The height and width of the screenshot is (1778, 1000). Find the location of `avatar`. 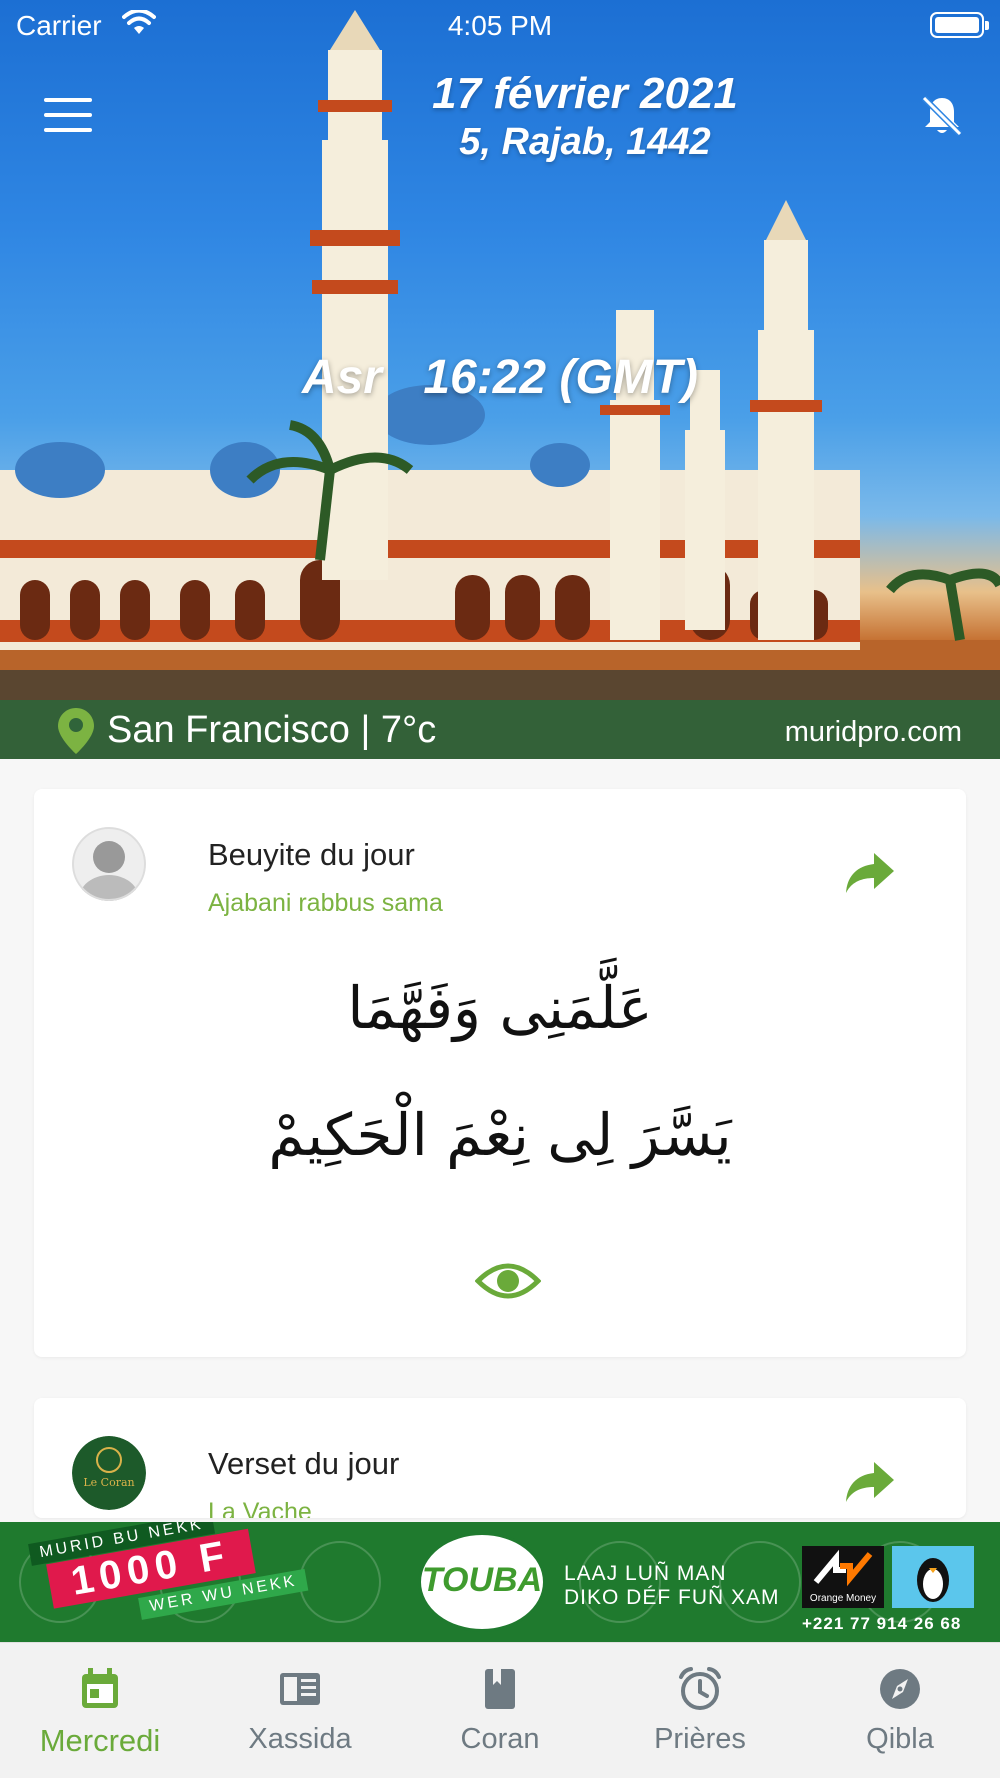

avatar is located at coordinates (109, 864).